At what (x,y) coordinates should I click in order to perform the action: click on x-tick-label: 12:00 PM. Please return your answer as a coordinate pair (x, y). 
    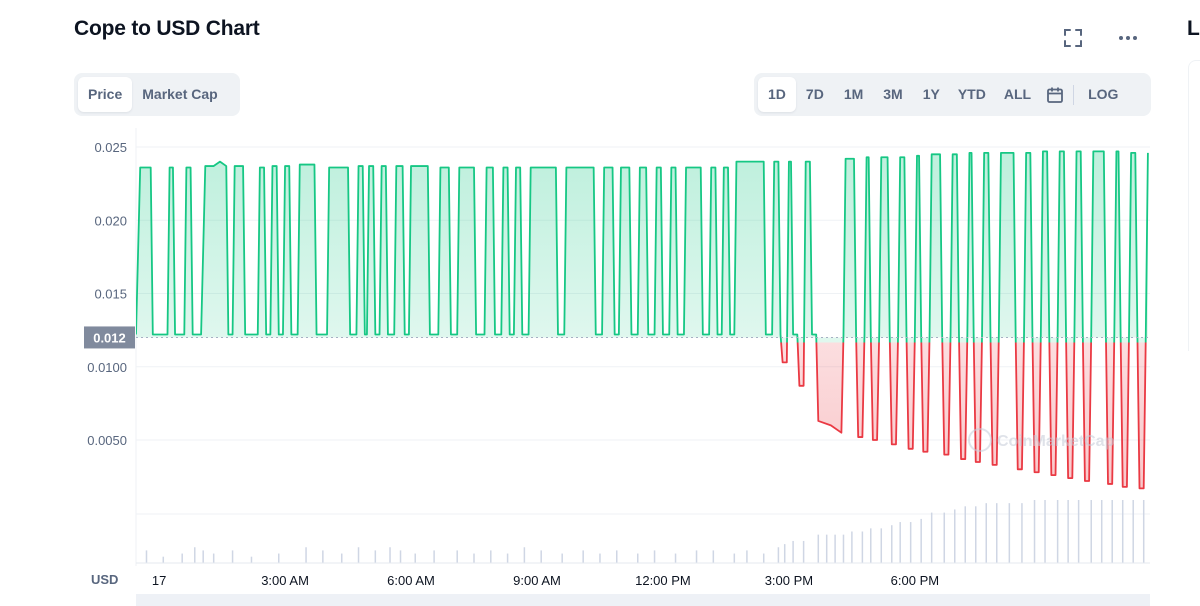
    Looking at the image, I should click on (663, 580).